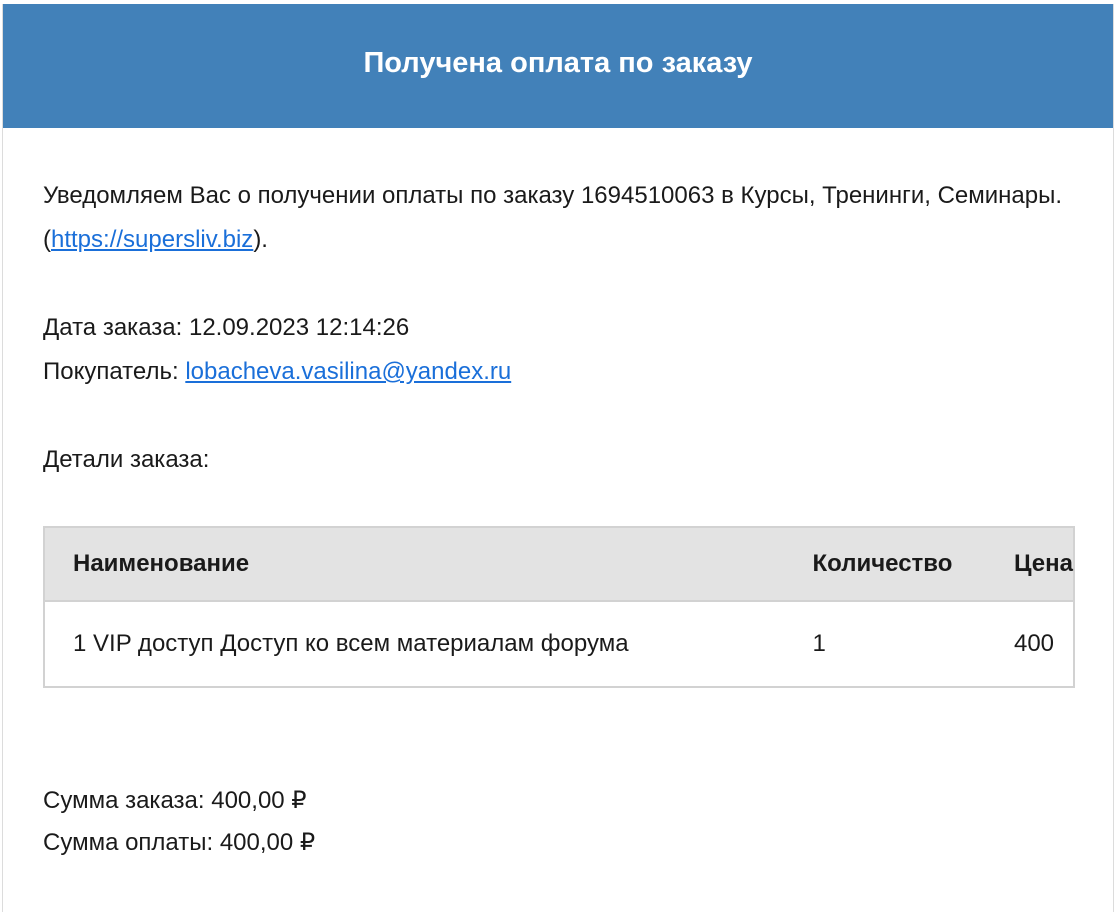  What do you see at coordinates (259, 800) in the screenshot?
I see `order-total-value: 400,00 ₽` at bounding box center [259, 800].